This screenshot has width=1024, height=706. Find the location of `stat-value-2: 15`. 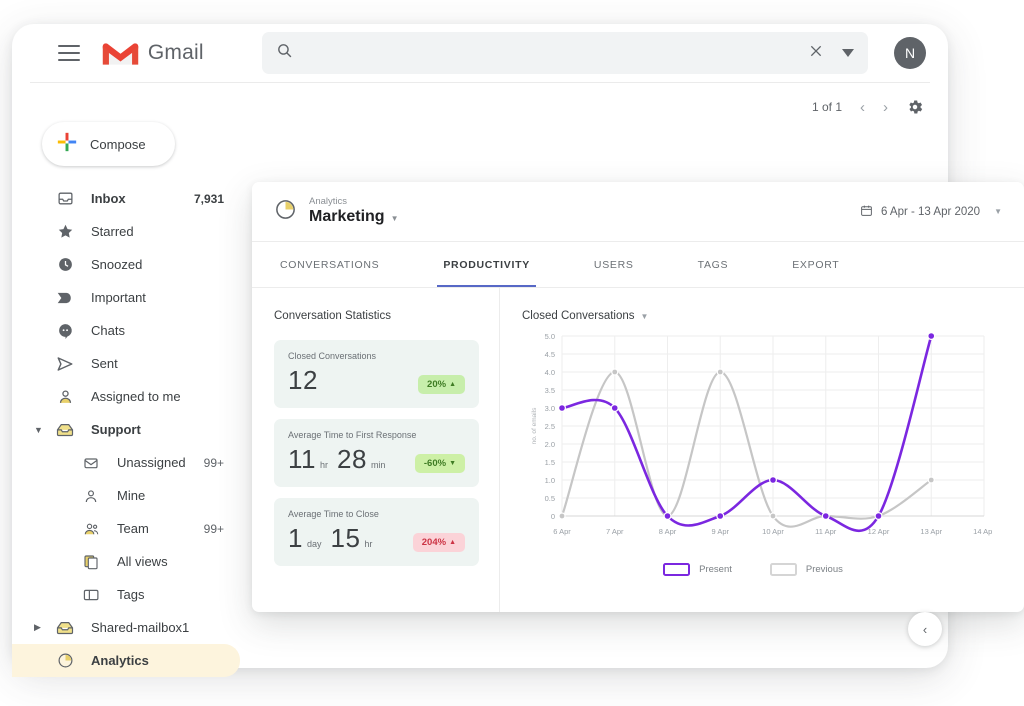

stat-value-2: 15 is located at coordinates (345, 538).